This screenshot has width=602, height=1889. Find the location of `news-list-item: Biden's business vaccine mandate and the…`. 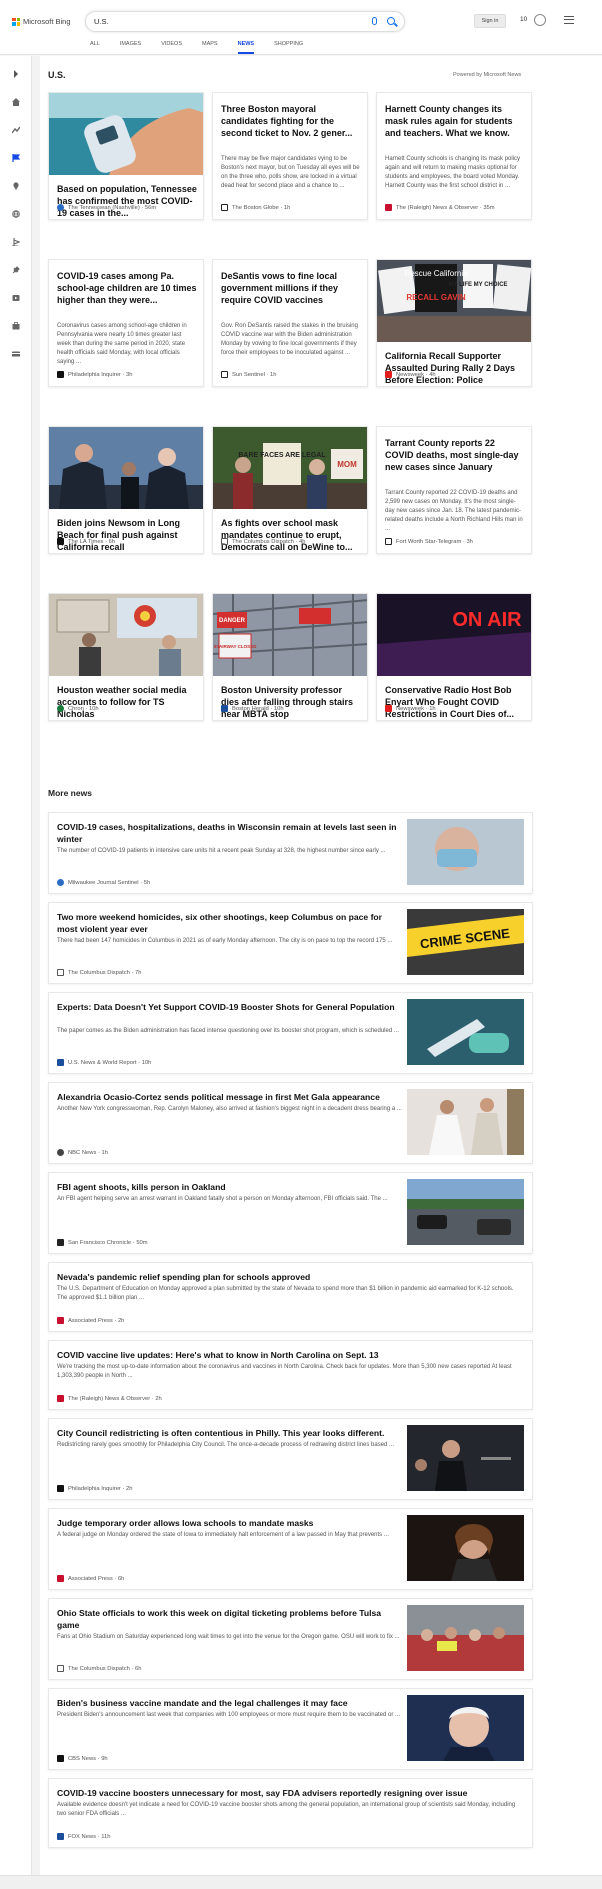

news-list-item: Biden's business vaccine mandate and the… is located at coordinates (290, 1729).